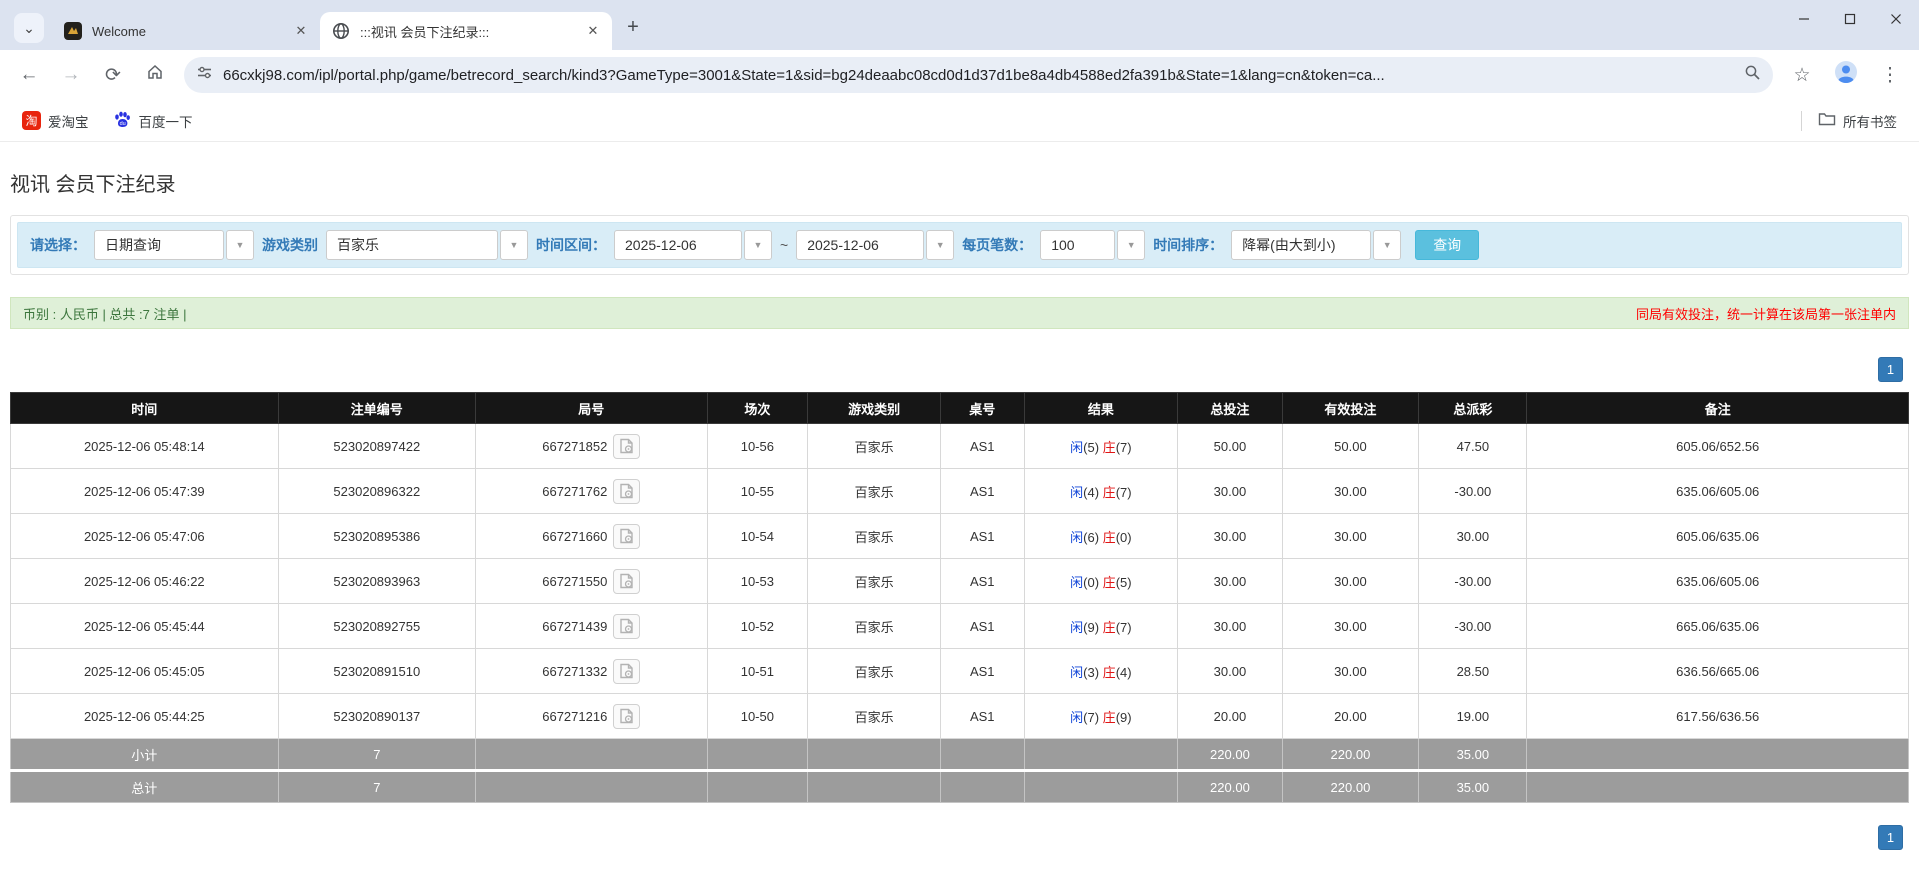 This screenshot has height=888, width=1919. I want to click on round-cell: 667271660, so click(591, 536).